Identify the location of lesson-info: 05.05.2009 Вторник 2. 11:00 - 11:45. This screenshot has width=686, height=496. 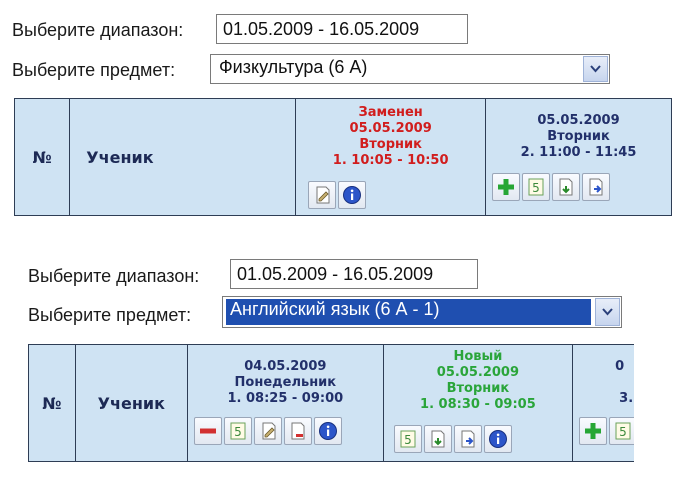
(578, 130).